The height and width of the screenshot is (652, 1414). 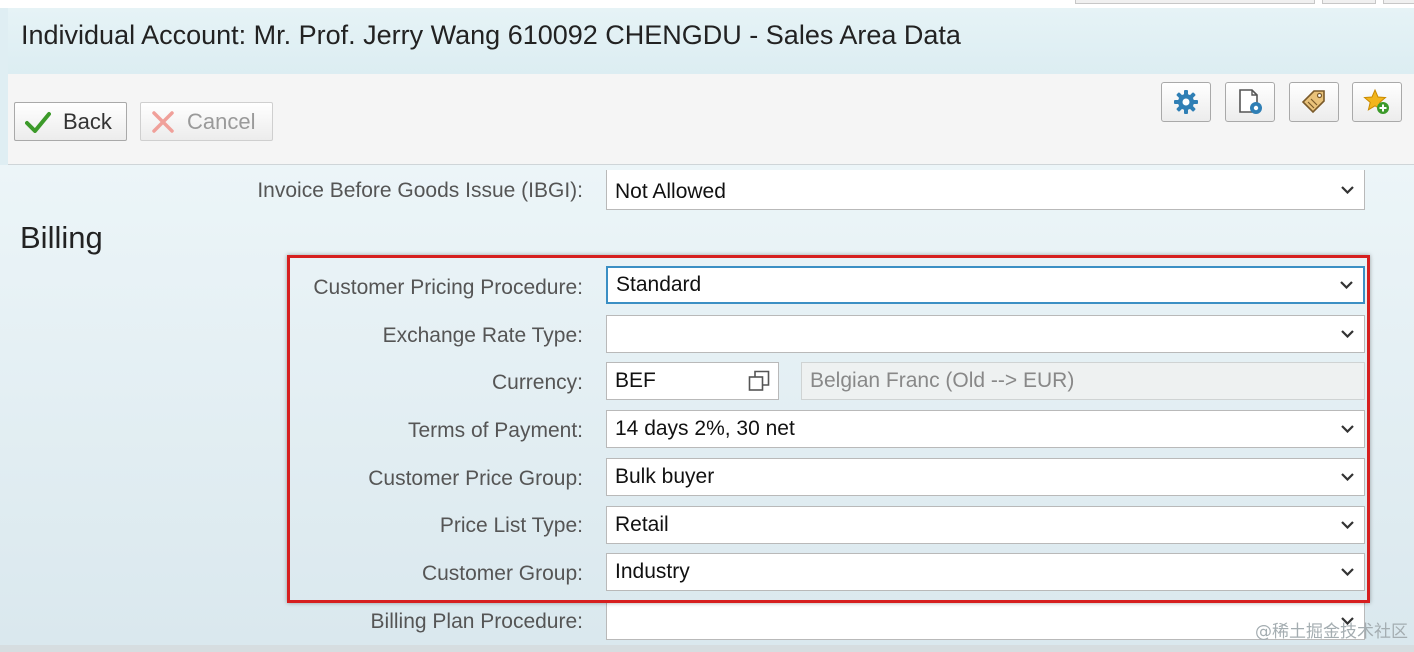 I want to click on document-settings-icon, so click(x=1250, y=101).